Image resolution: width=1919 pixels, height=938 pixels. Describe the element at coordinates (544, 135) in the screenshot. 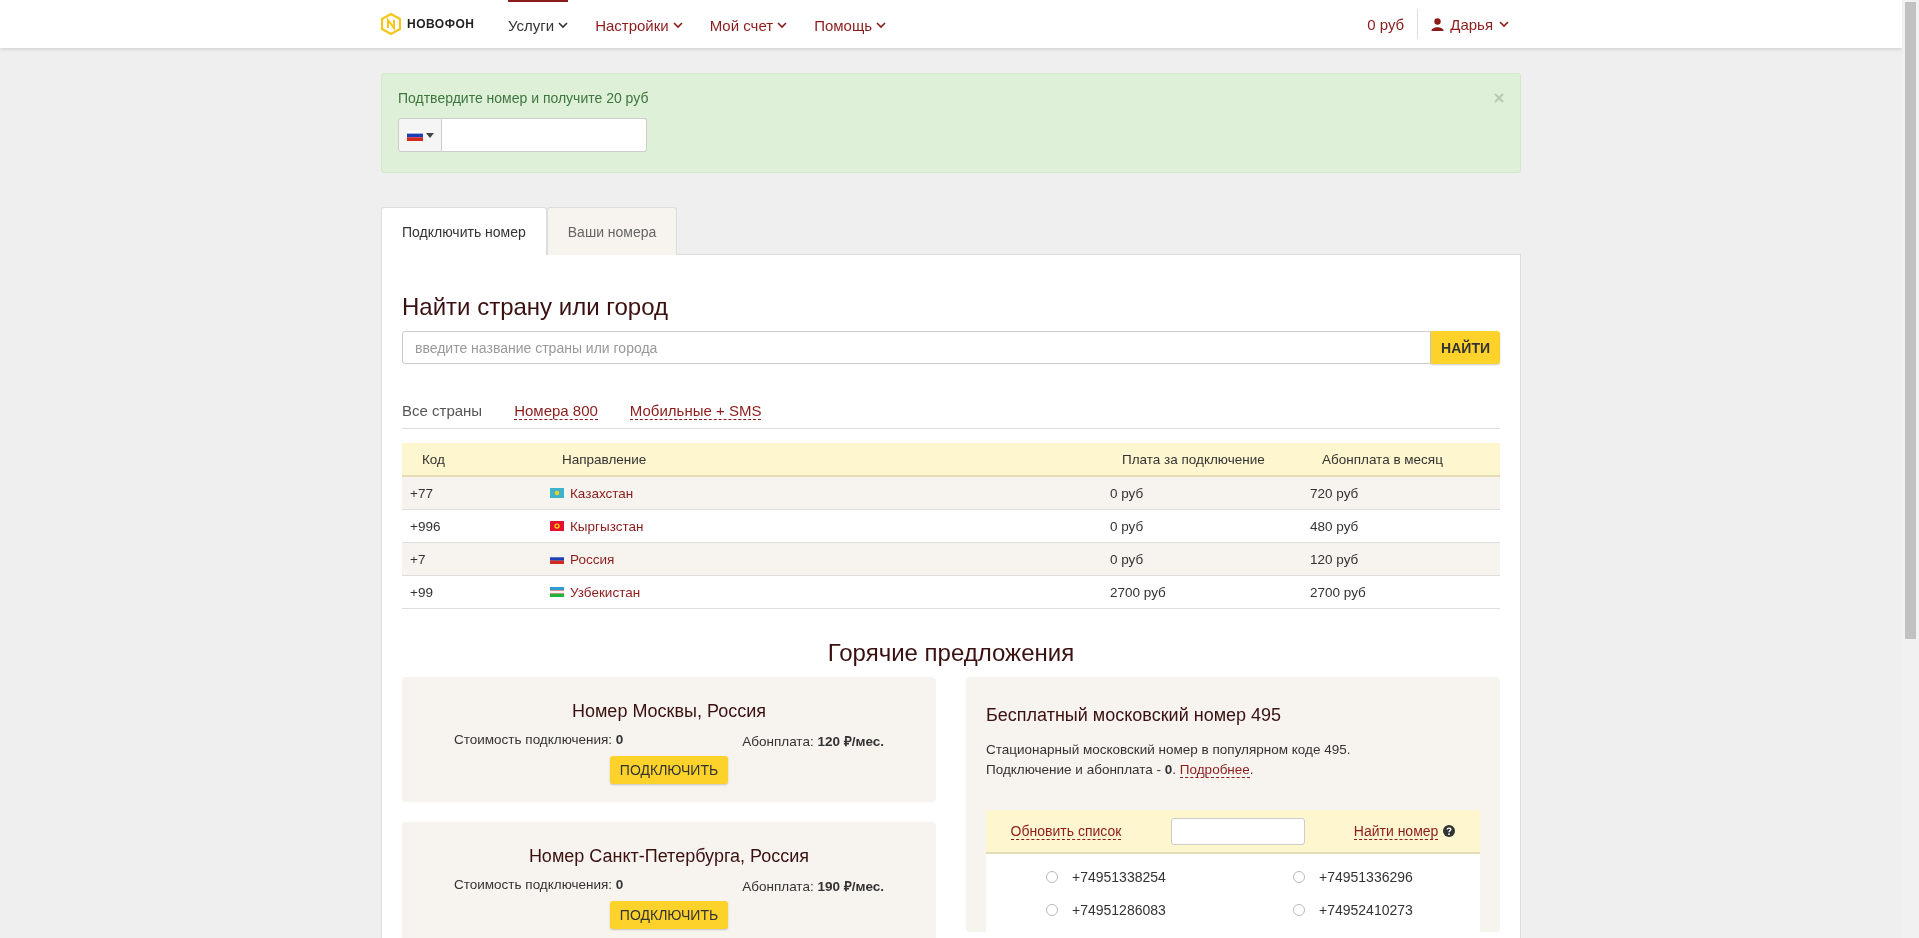

I see `phone-input-field` at that location.